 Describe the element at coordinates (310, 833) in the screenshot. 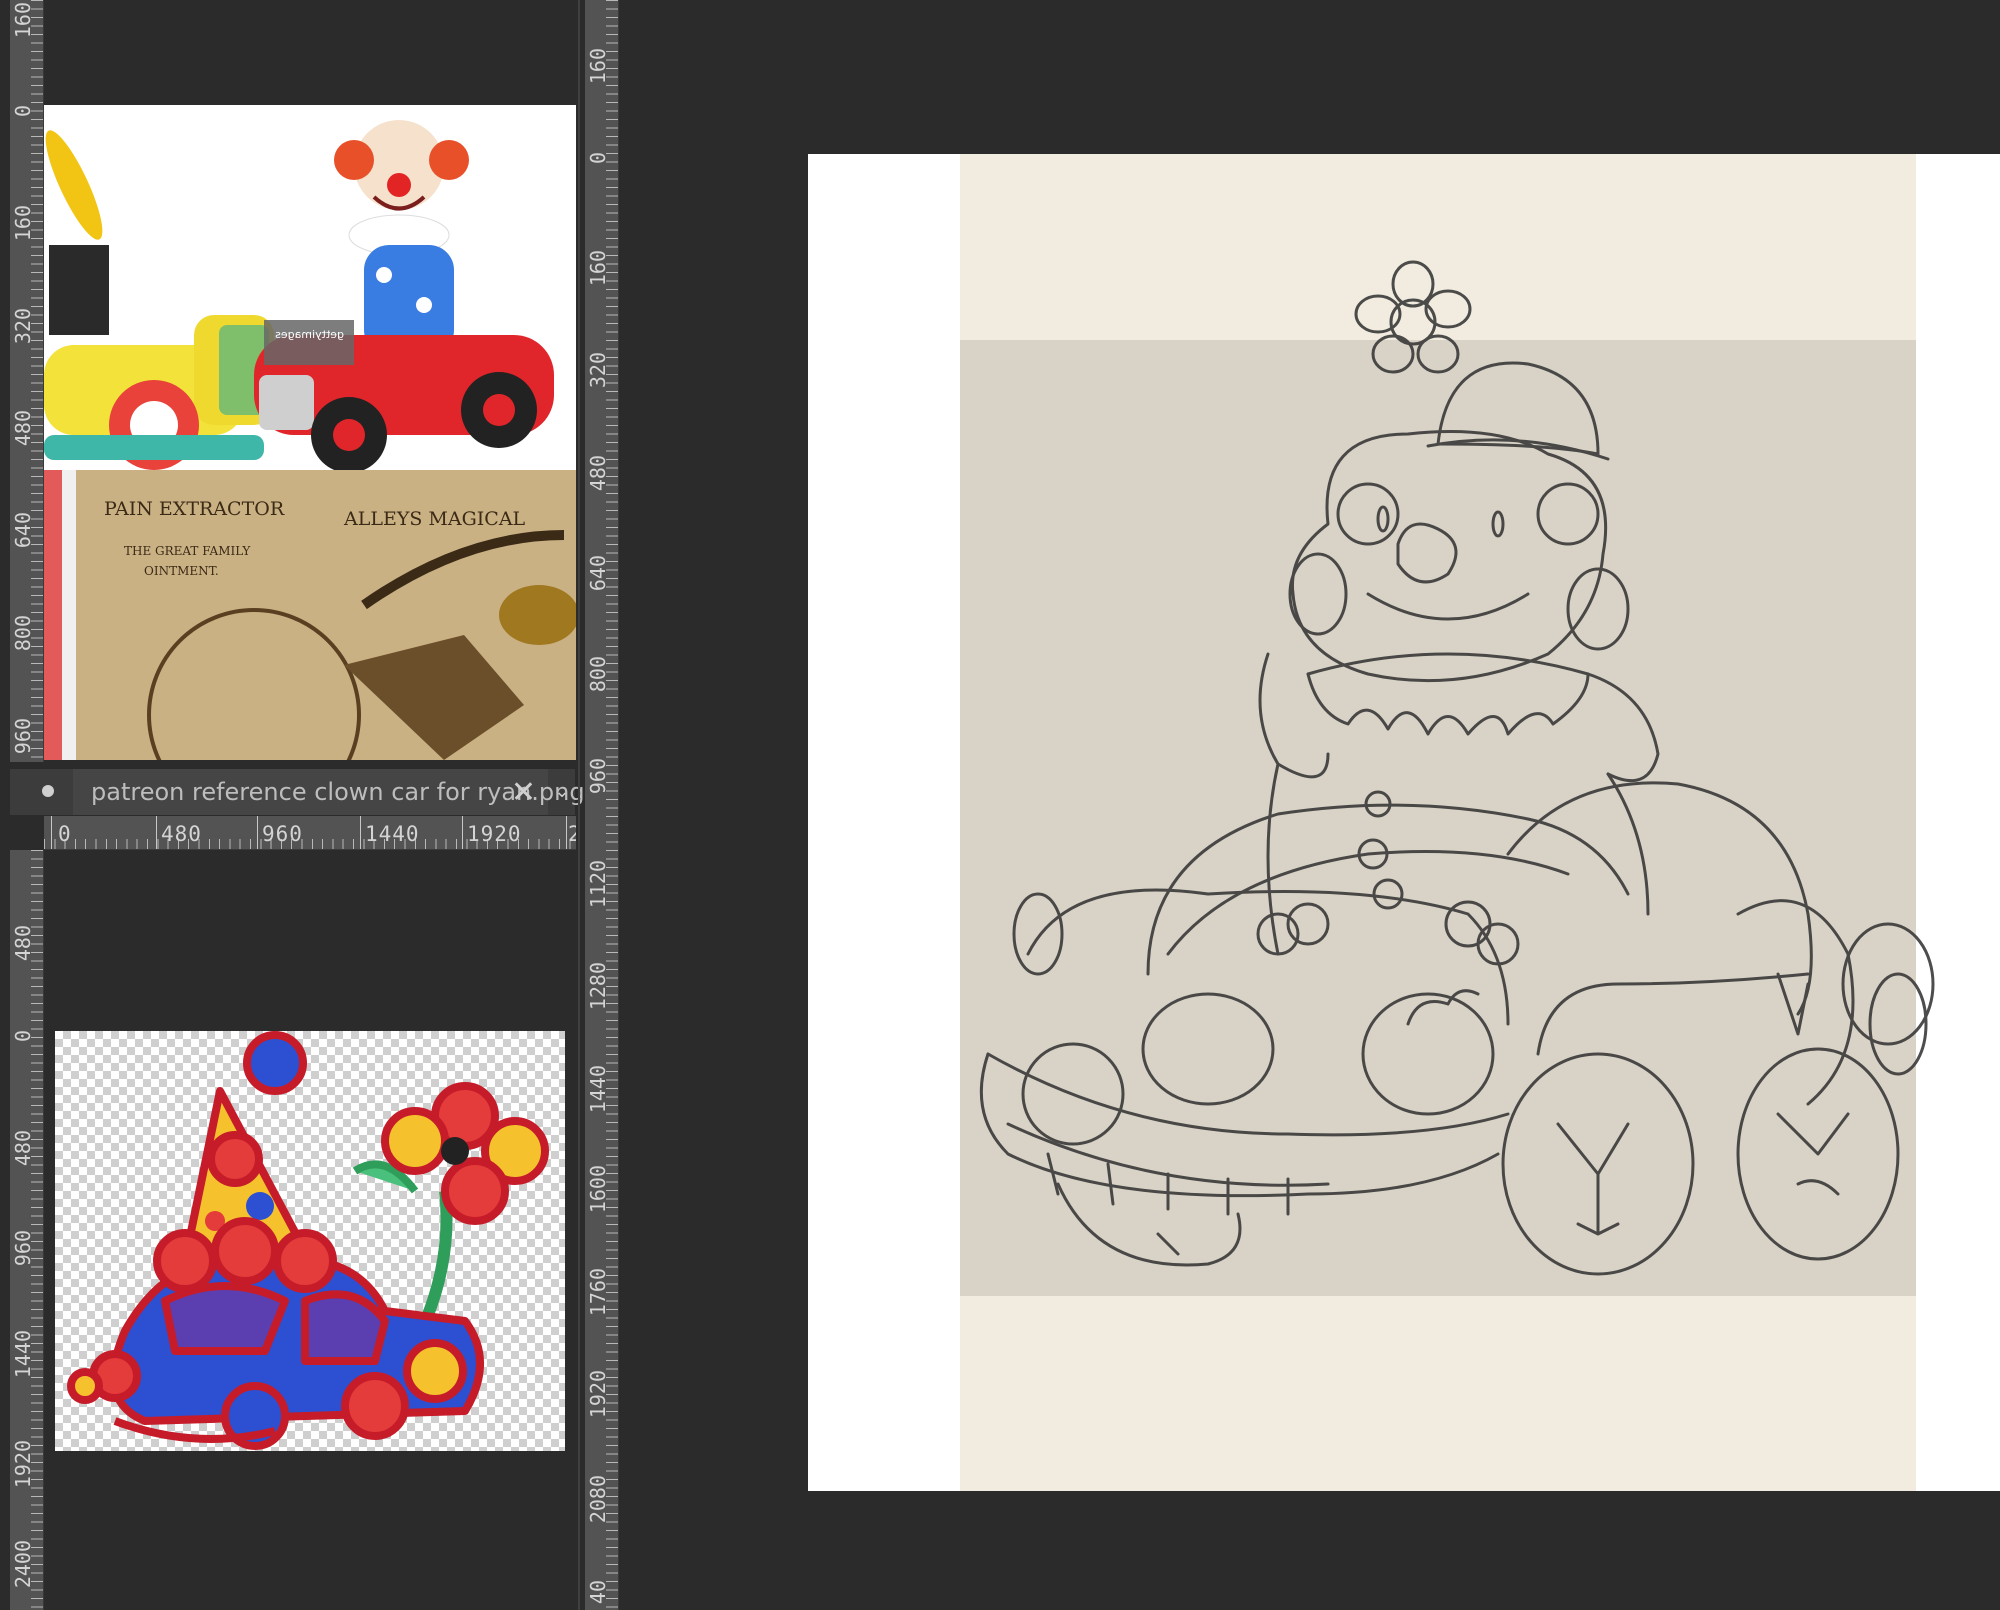

I see `horizontal-ruler: 0 480 960 1440 1920 2` at that location.